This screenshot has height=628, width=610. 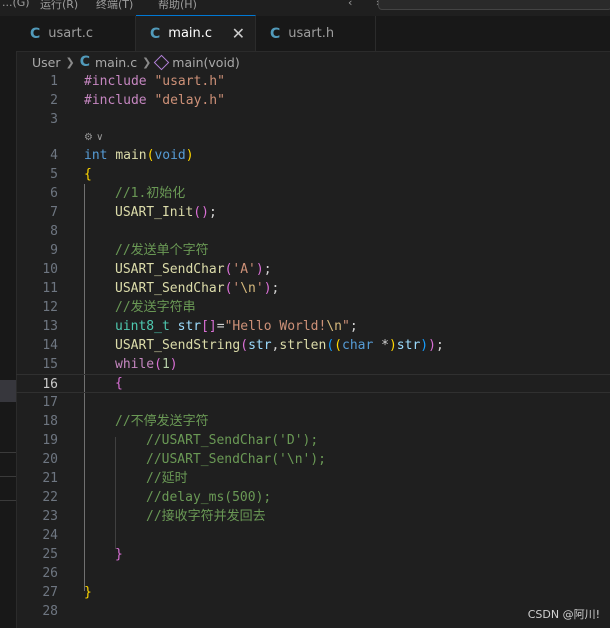 What do you see at coordinates (150, 193) in the screenshot?
I see `token: //1.初始化` at bounding box center [150, 193].